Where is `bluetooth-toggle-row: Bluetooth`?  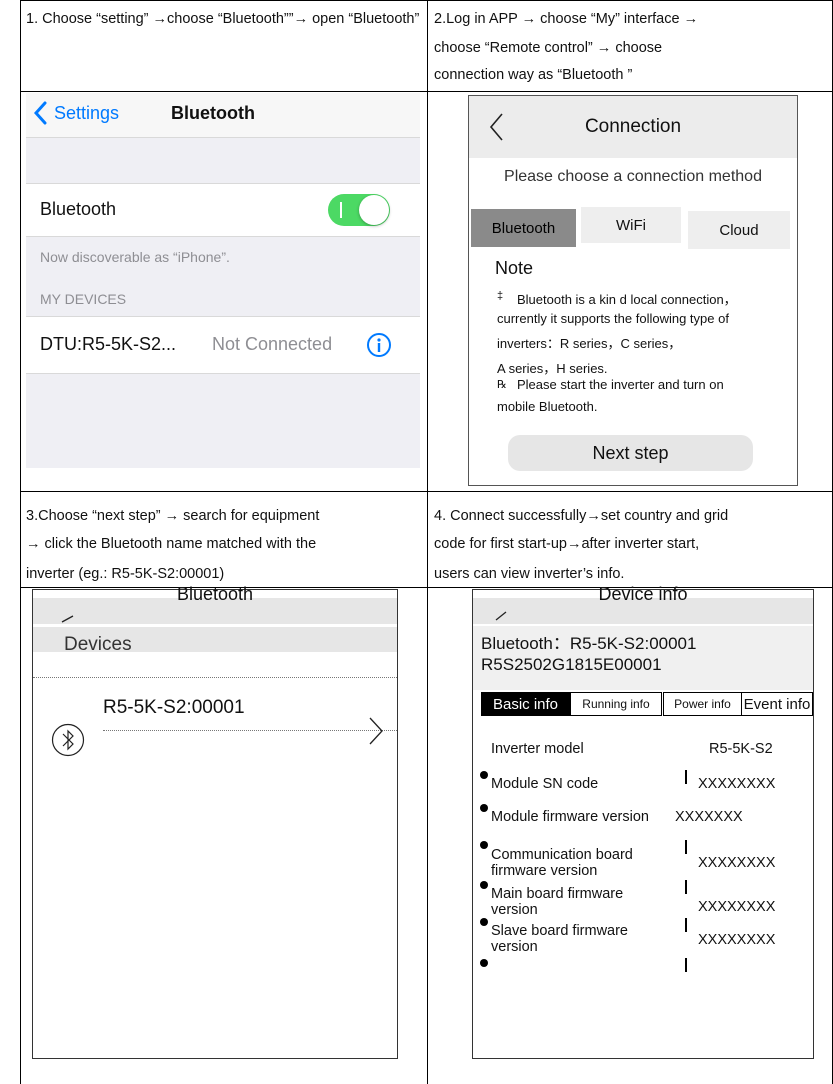 bluetooth-toggle-row: Bluetooth is located at coordinates (223, 210).